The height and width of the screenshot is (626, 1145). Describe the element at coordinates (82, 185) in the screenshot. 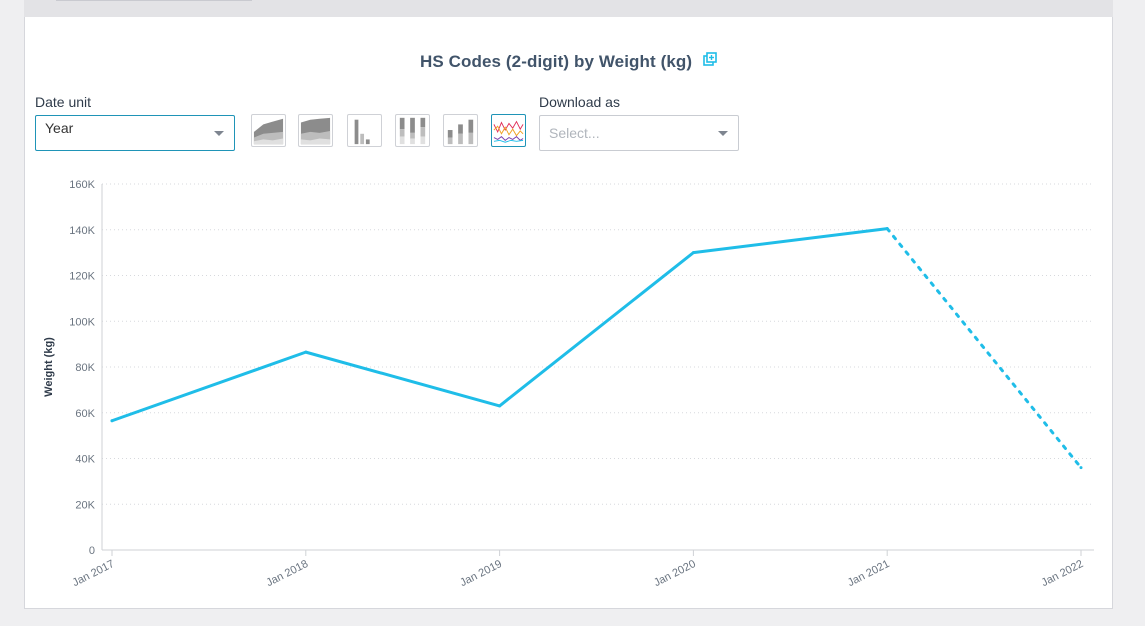

I see `y-tick-label: 160K` at that location.